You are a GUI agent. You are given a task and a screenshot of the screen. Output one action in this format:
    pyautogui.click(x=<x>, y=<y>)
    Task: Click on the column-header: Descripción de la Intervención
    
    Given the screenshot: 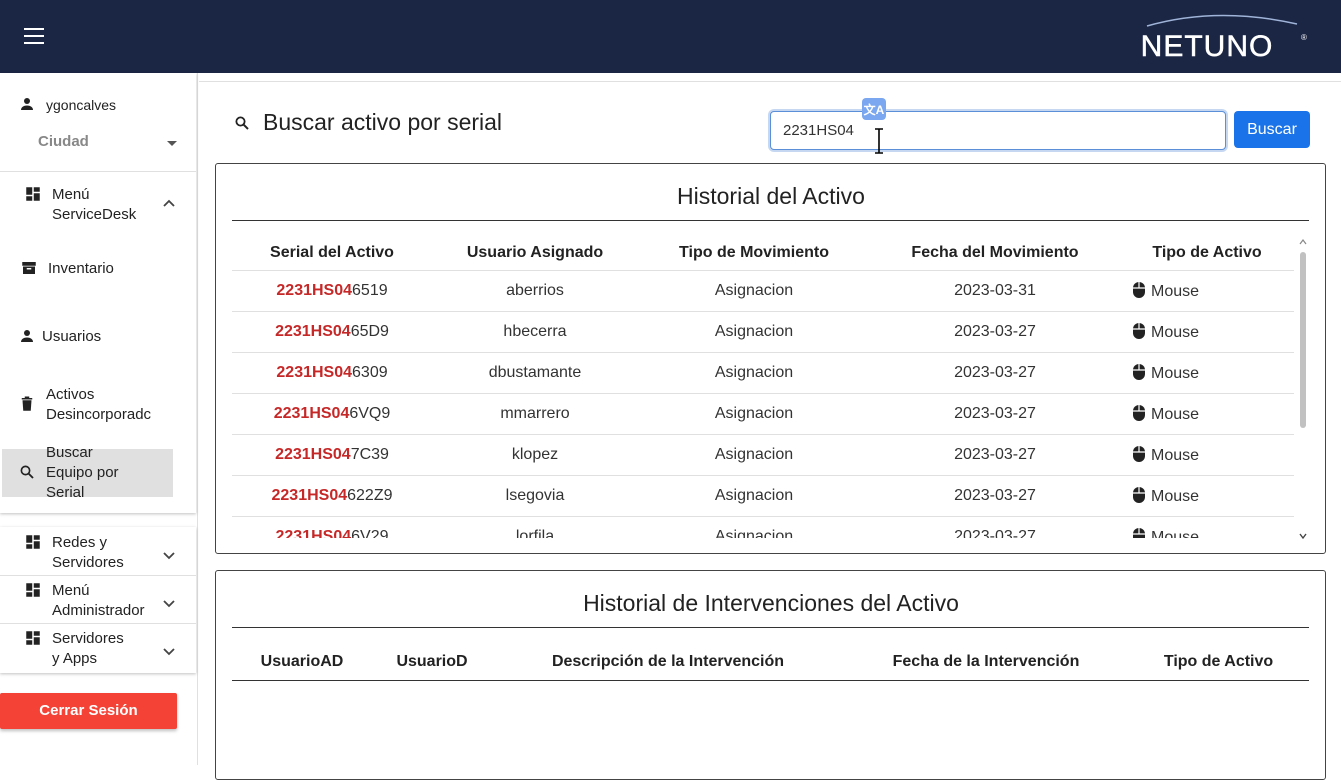 What is the action you would take?
    pyautogui.click(x=668, y=662)
    